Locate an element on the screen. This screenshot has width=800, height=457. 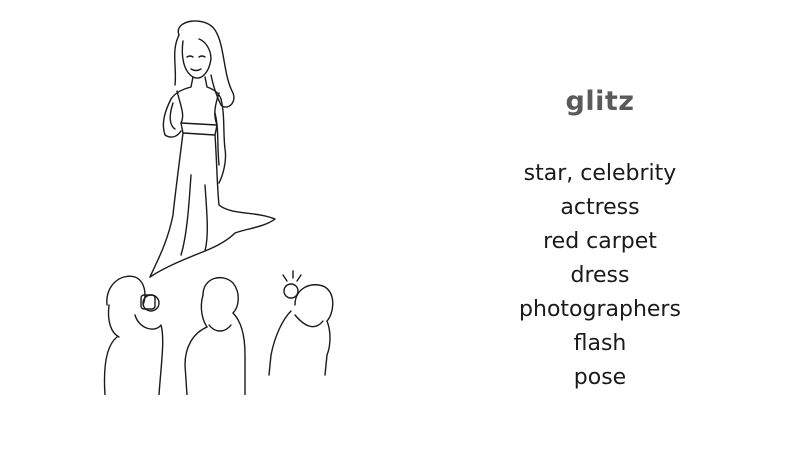
photographer-left is located at coordinates (126, 290).